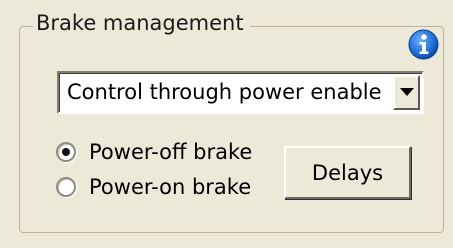  I want to click on radio-label-power-off: Power-off brake, so click(171, 152).